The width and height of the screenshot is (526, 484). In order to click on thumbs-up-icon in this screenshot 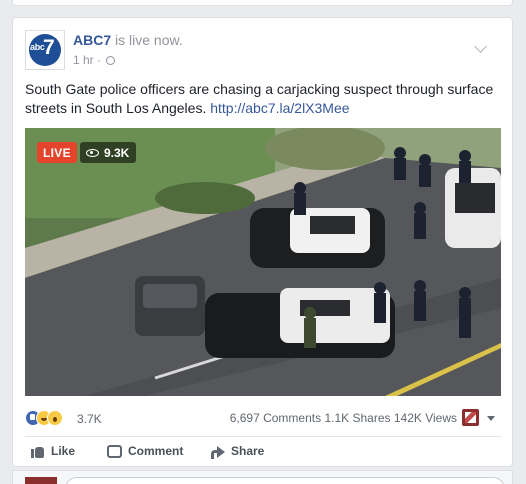, I will do `click(38, 451)`.